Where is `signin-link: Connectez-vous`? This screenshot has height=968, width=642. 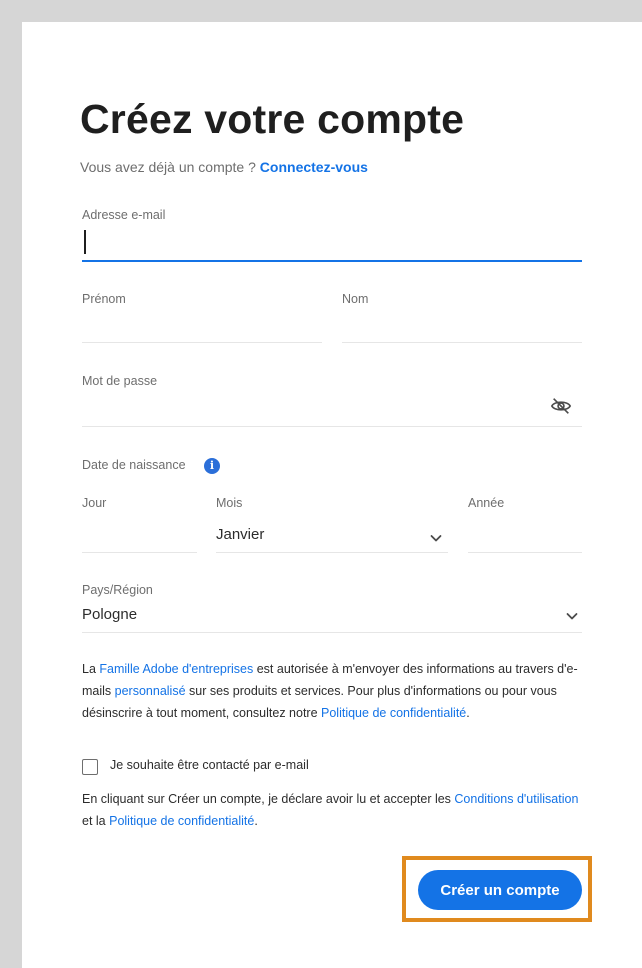 signin-link: Connectez-vous is located at coordinates (314, 167).